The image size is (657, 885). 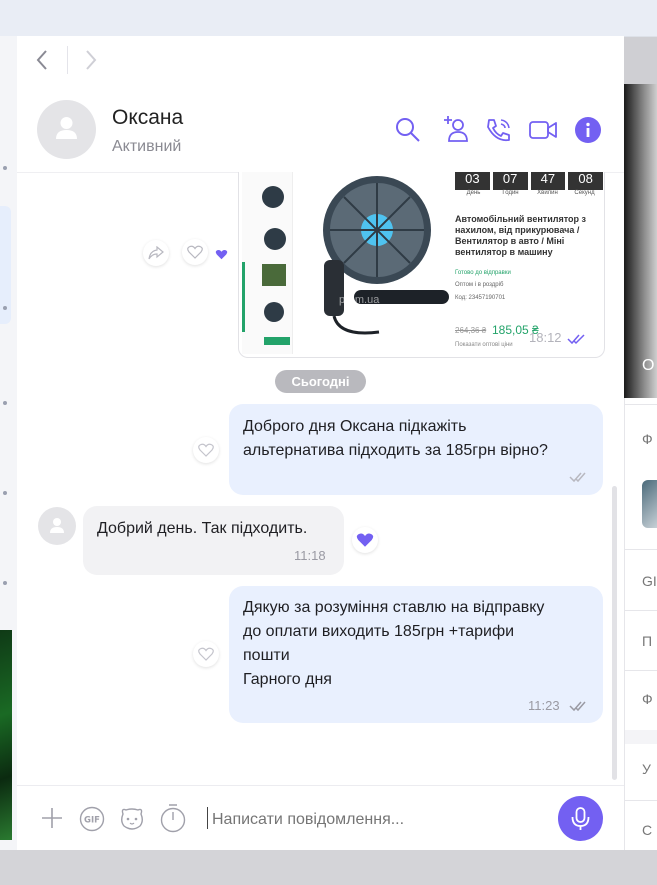 I want to click on contact-status: Активний, so click(x=147, y=146).